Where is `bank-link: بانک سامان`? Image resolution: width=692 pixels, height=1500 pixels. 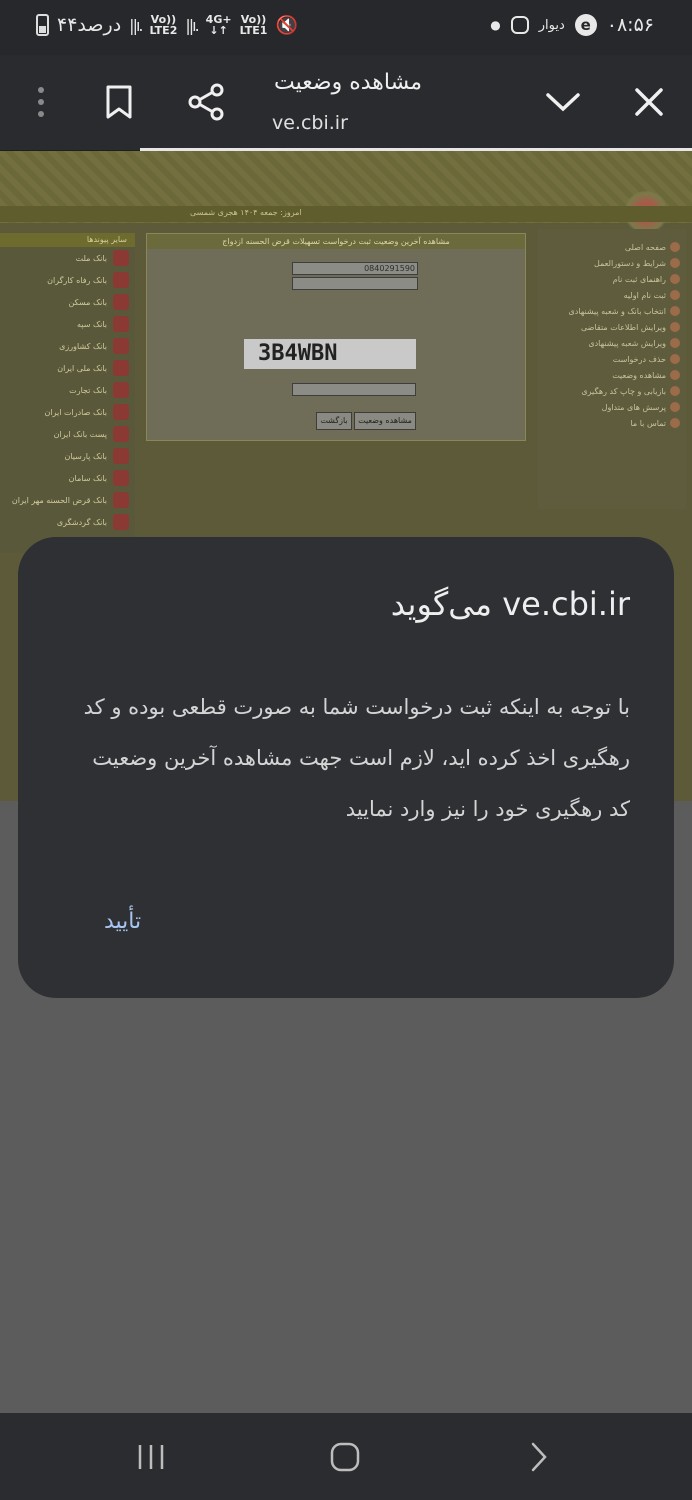 bank-link: بانک سامان is located at coordinates (67, 478).